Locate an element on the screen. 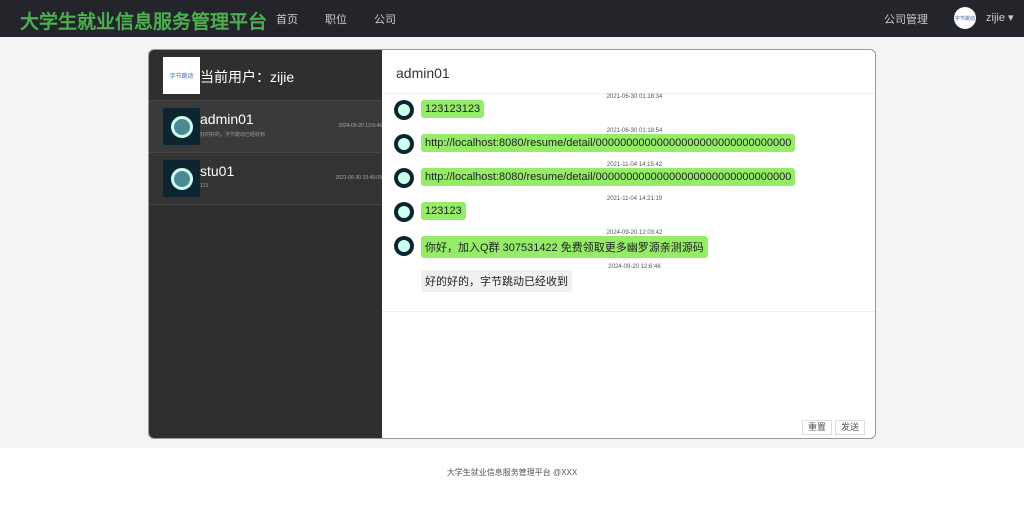 This screenshot has height=531, width=1024. current-user-label: 当前用户：zijie is located at coordinates (247, 77).